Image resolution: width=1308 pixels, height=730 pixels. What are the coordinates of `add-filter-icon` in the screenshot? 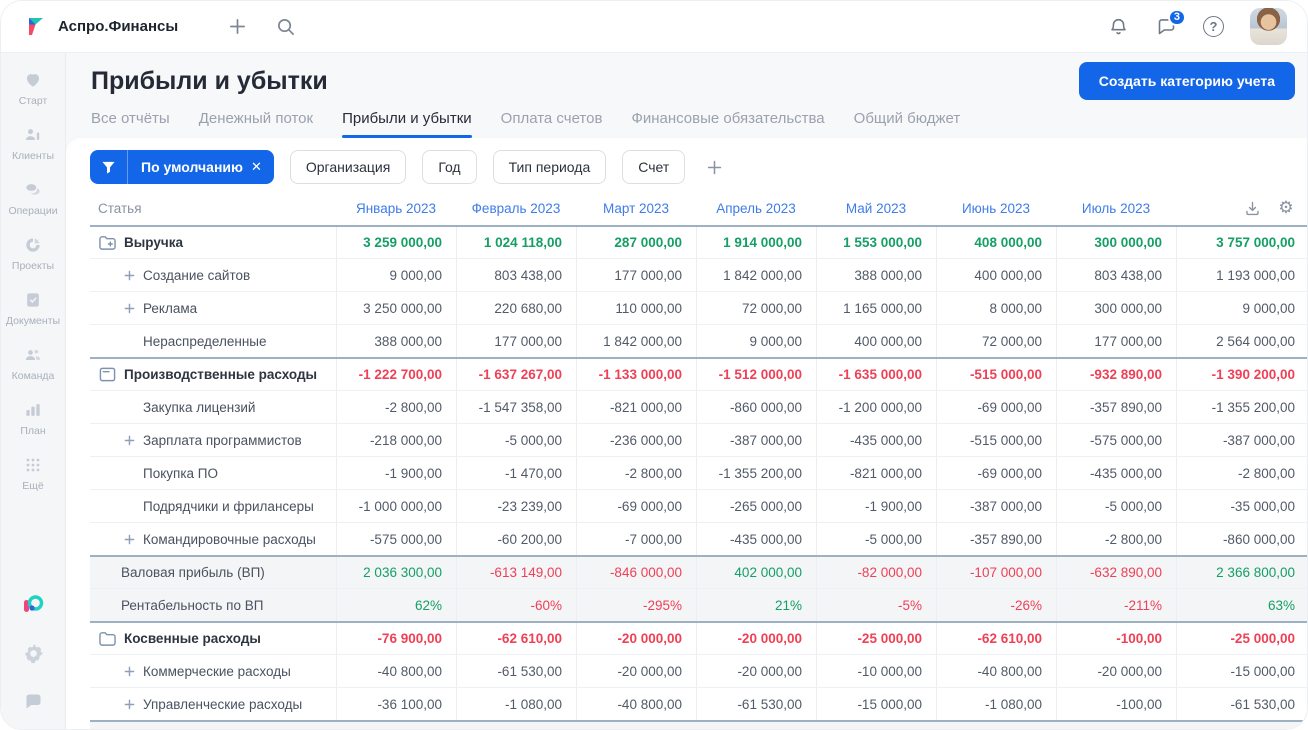 It's located at (714, 167).